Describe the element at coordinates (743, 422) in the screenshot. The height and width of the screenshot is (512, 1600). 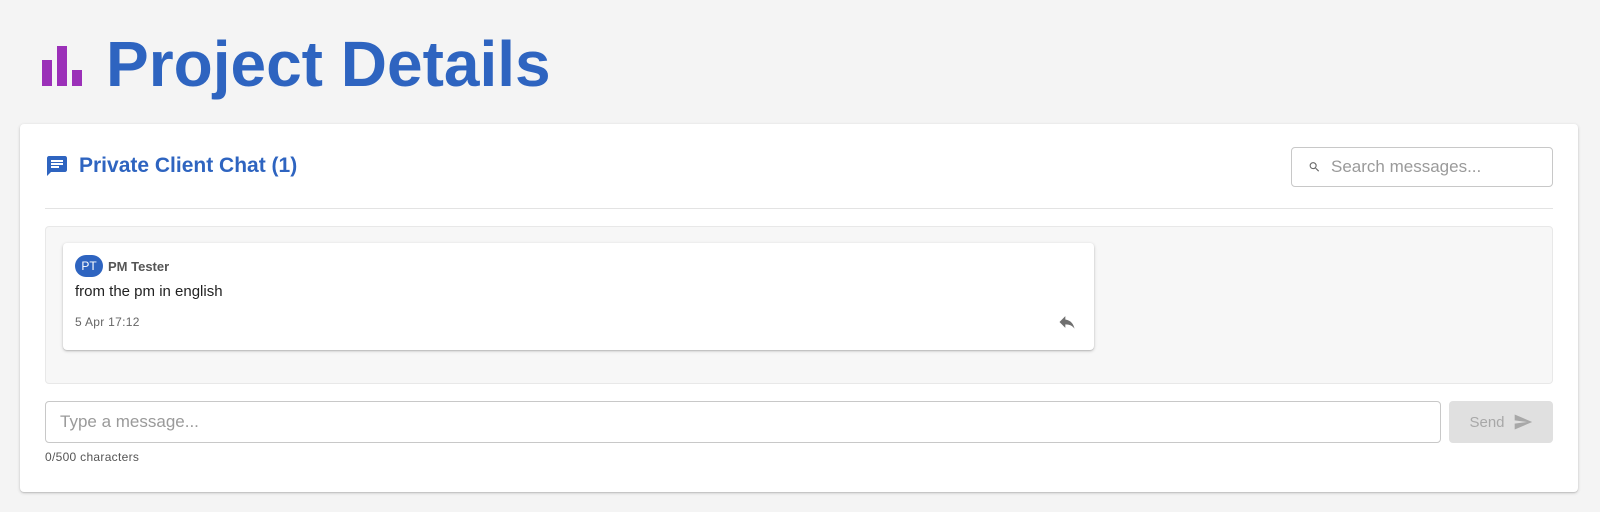
I see `message-input` at that location.